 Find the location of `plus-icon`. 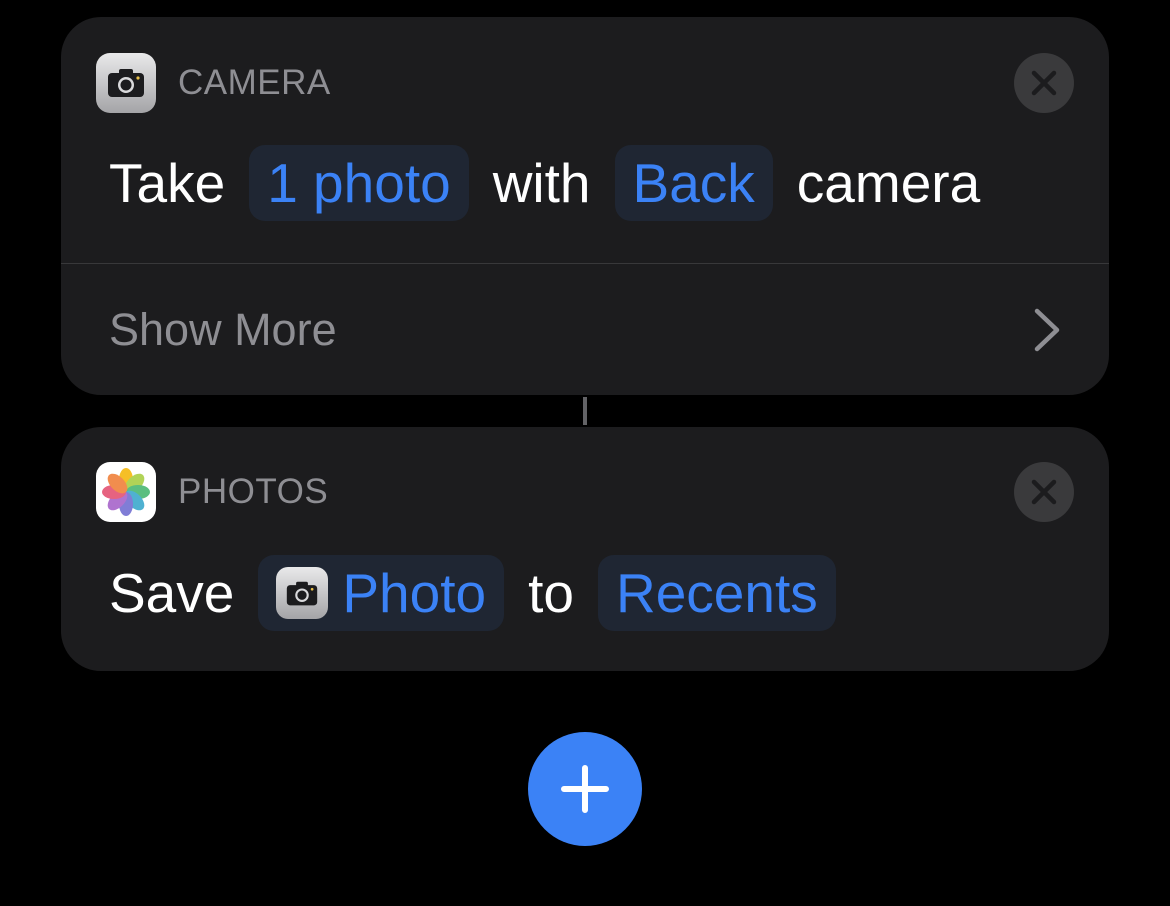

plus-icon is located at coordinates (585, 789).